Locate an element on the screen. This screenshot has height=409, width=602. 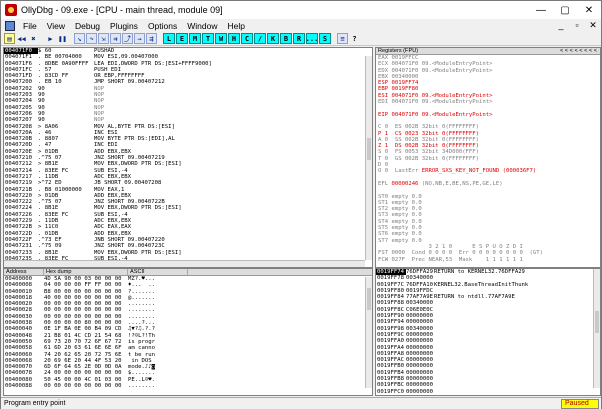
disassembly-scrollbar is located at coordinates (368, 158).